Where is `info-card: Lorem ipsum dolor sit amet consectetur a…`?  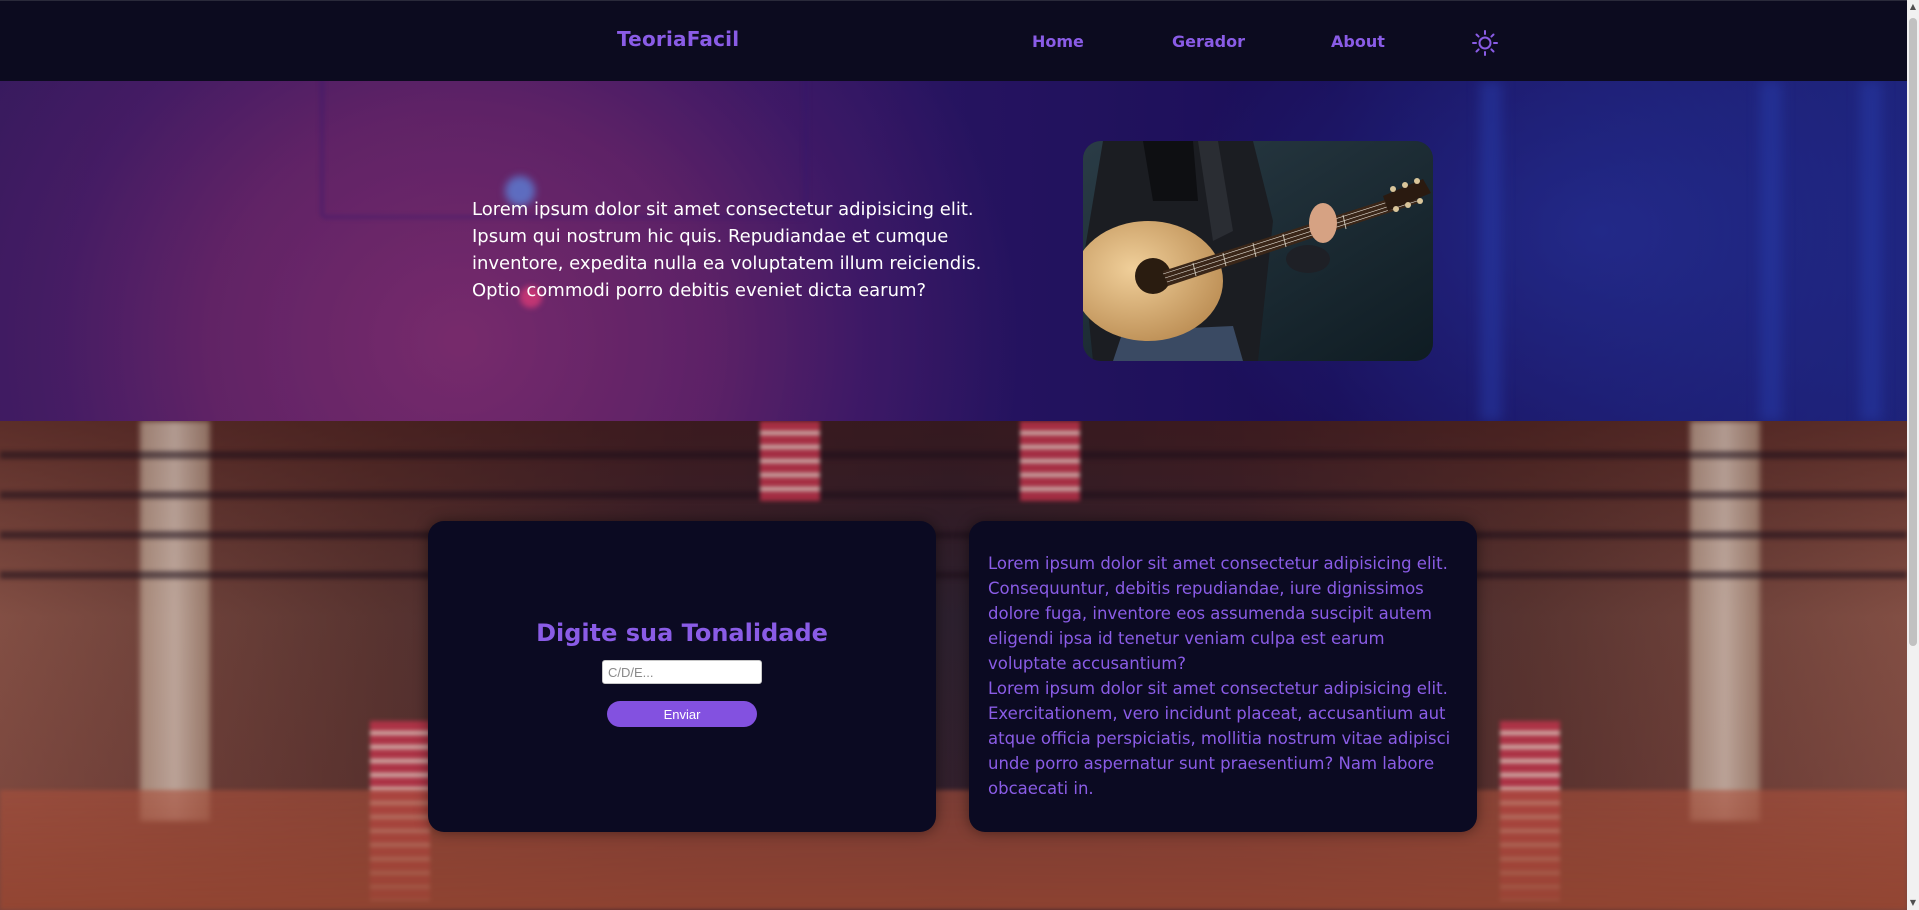
info-card: Lorem ipsum dolor sit amet consectetur a… is located at coordinates (1223, 676).